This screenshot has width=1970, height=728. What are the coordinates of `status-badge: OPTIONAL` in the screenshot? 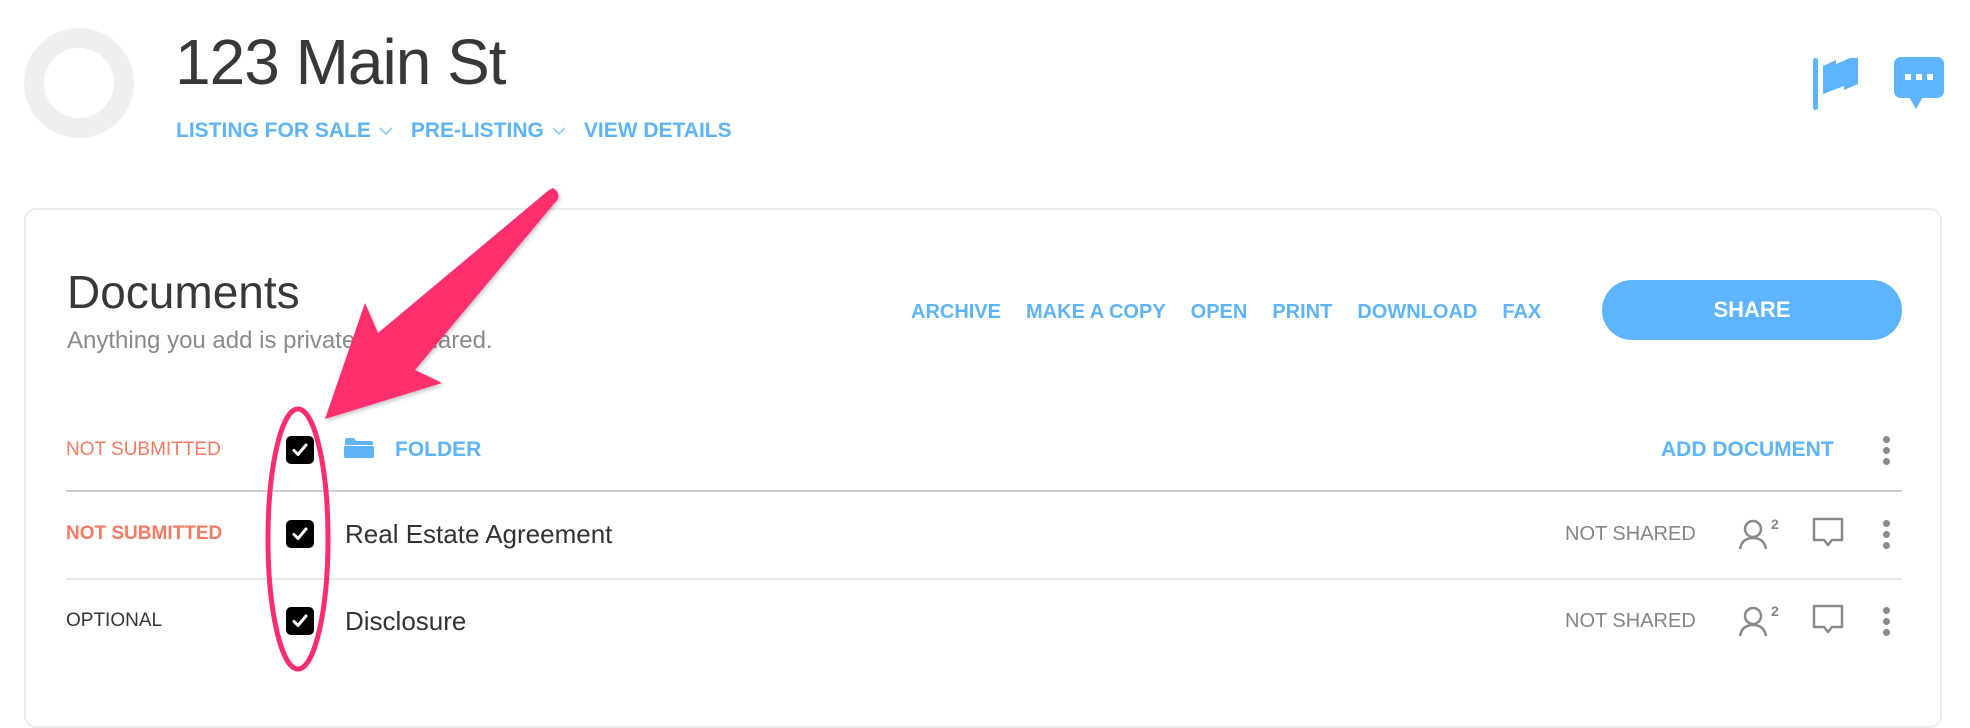 It's located at (114, 620).